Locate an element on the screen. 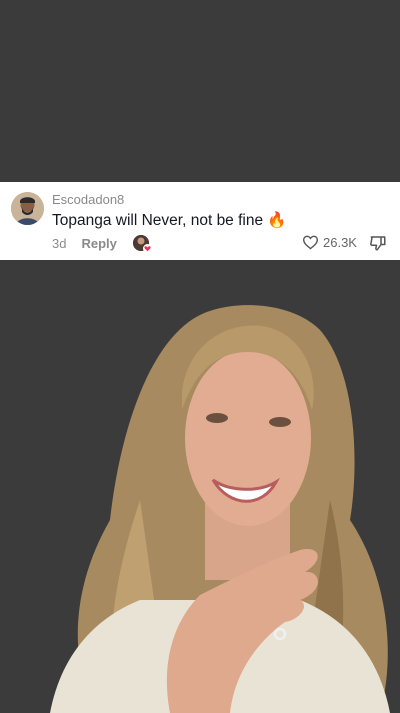 Image resolution: width=400 pixels, height=713 pixels. fire-emoji: 🔥 is located at coordinates (277, 220).